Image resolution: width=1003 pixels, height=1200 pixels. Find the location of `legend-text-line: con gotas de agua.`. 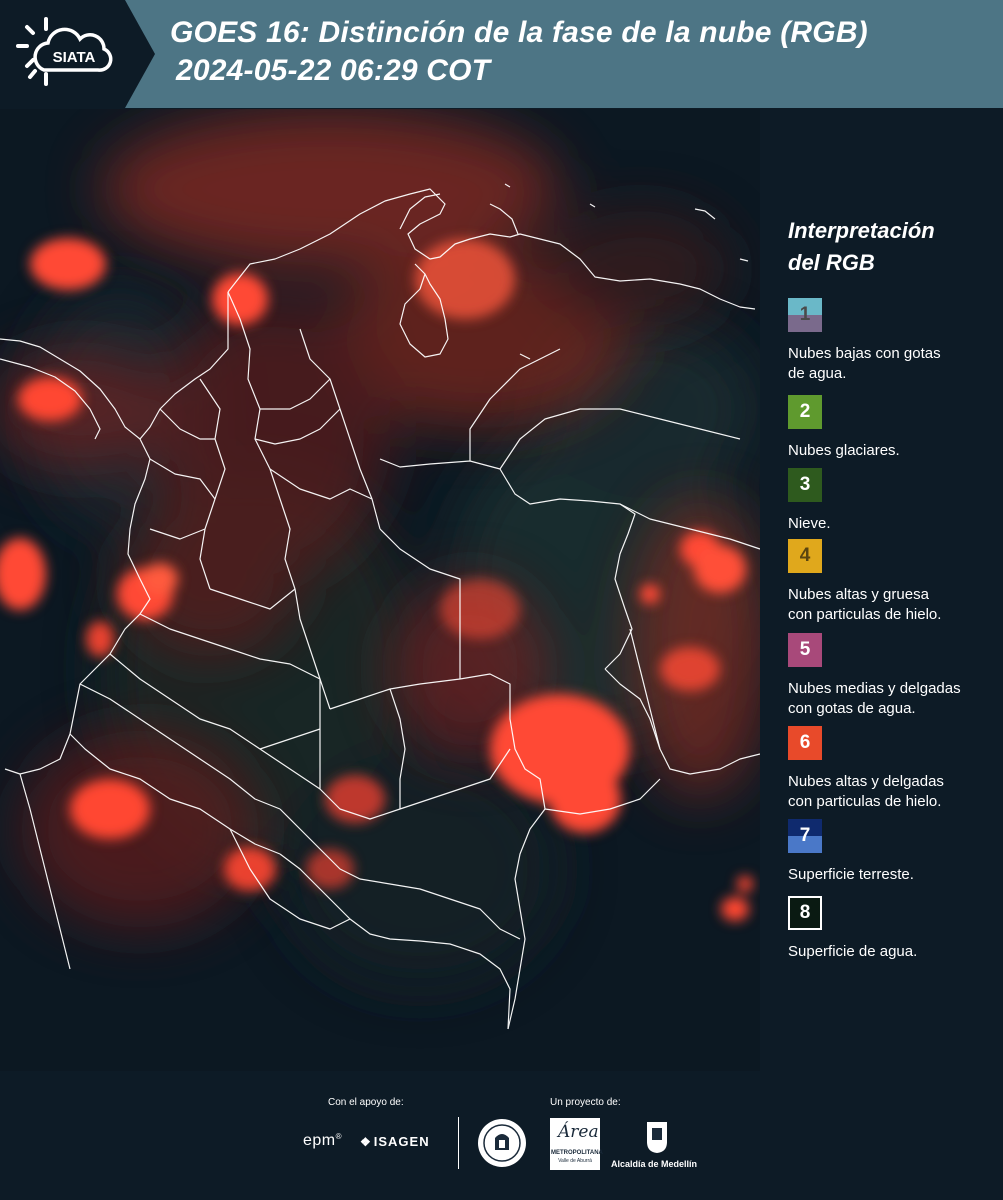

legend-text-line: con gotas de agua. is located at coordinates (852, 708).